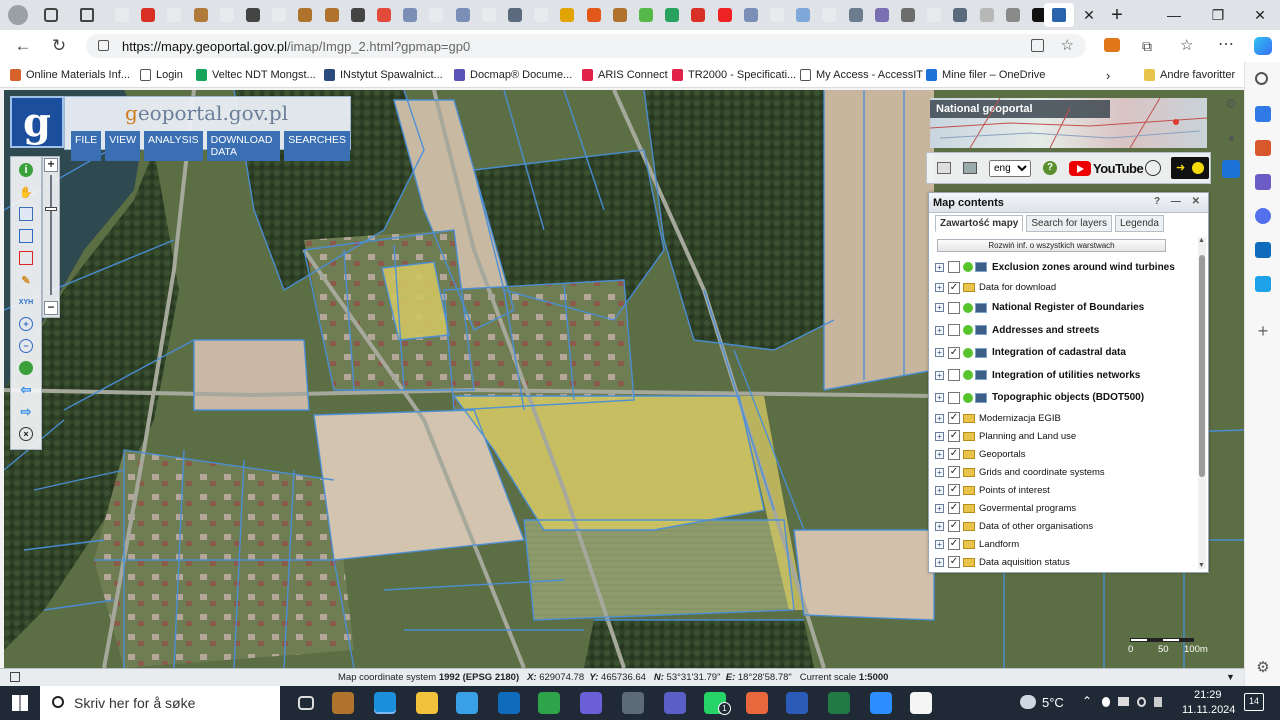  Describe the element at coordinates (1087, 701) in the screenshot. I see `tray-chevron-icon: ⌃` at that location.